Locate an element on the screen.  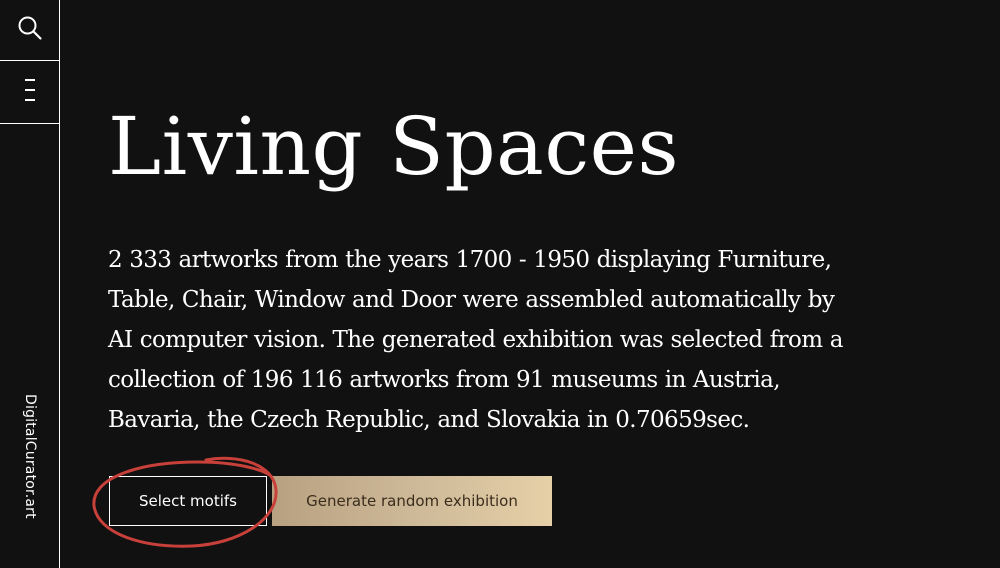
menu-button is located at coordinates (30, 92).